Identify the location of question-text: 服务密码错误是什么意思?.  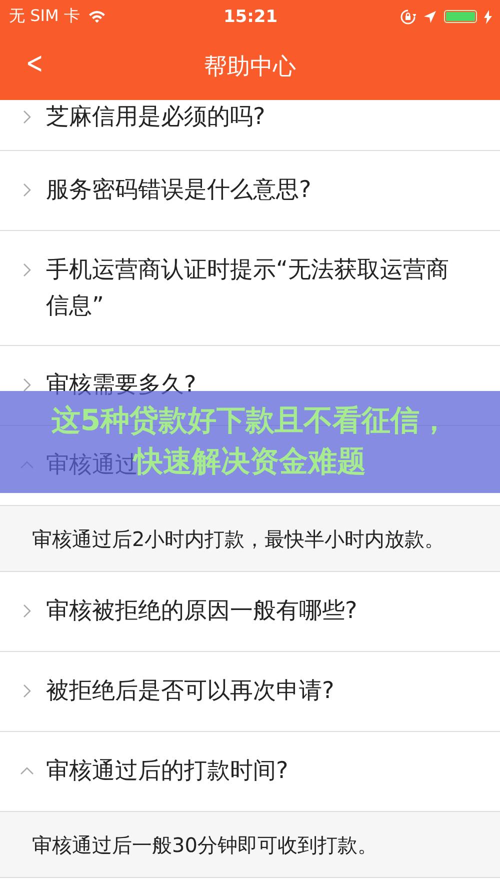
(179, 190).